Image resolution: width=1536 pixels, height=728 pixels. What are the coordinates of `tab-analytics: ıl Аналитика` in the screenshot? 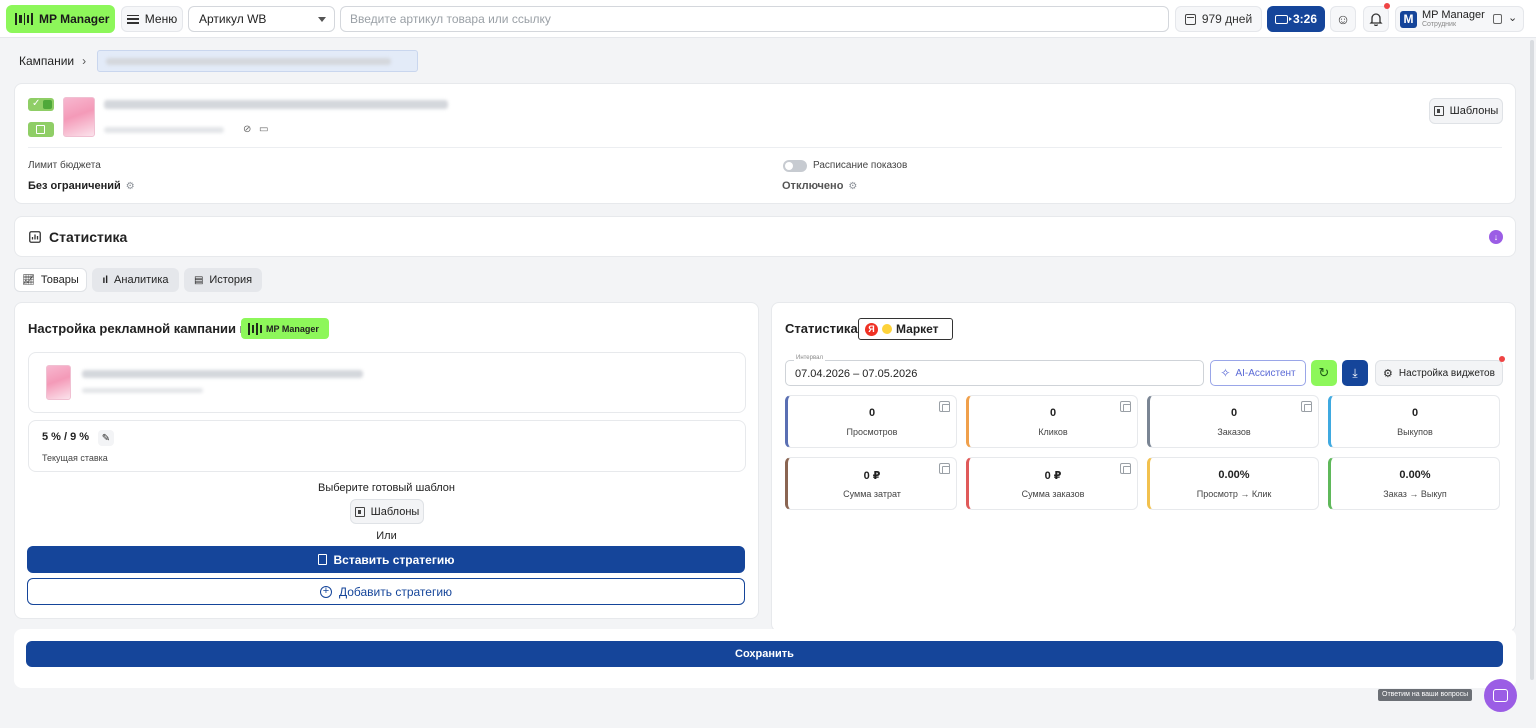 It's located at (135, 280).